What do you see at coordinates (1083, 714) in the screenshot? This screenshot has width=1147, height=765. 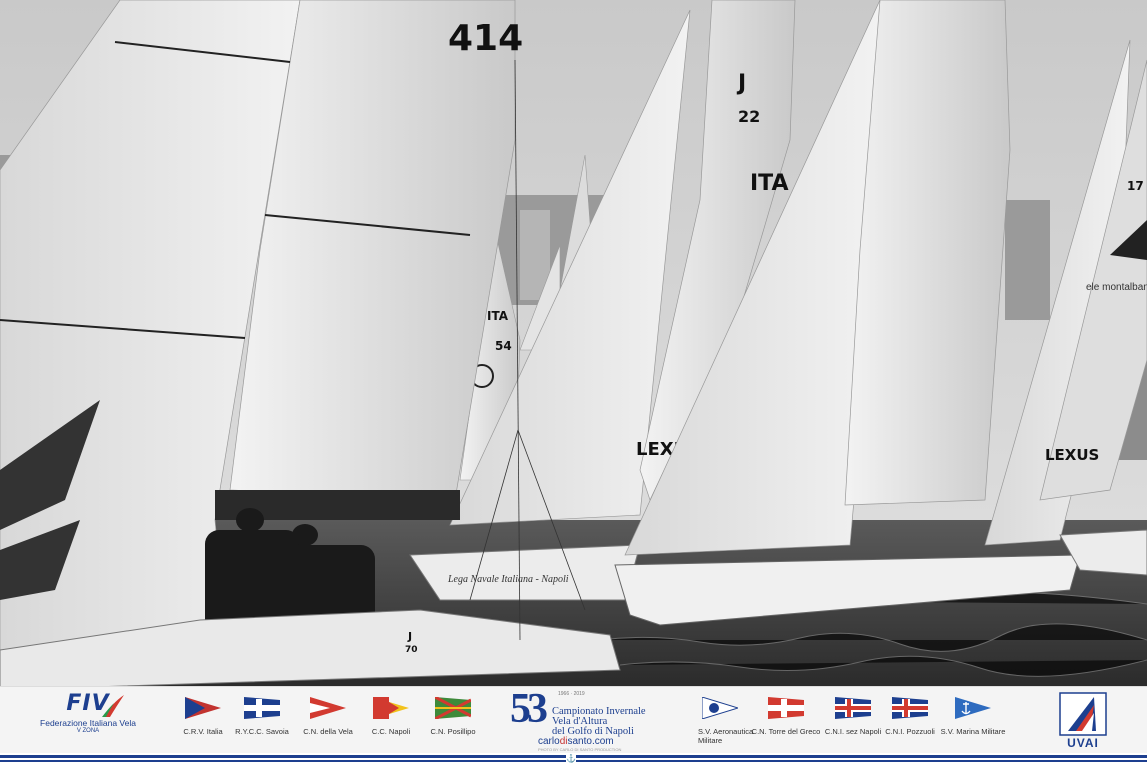 I see `uvai-sail-icon` at bounding box center [1083, 714].